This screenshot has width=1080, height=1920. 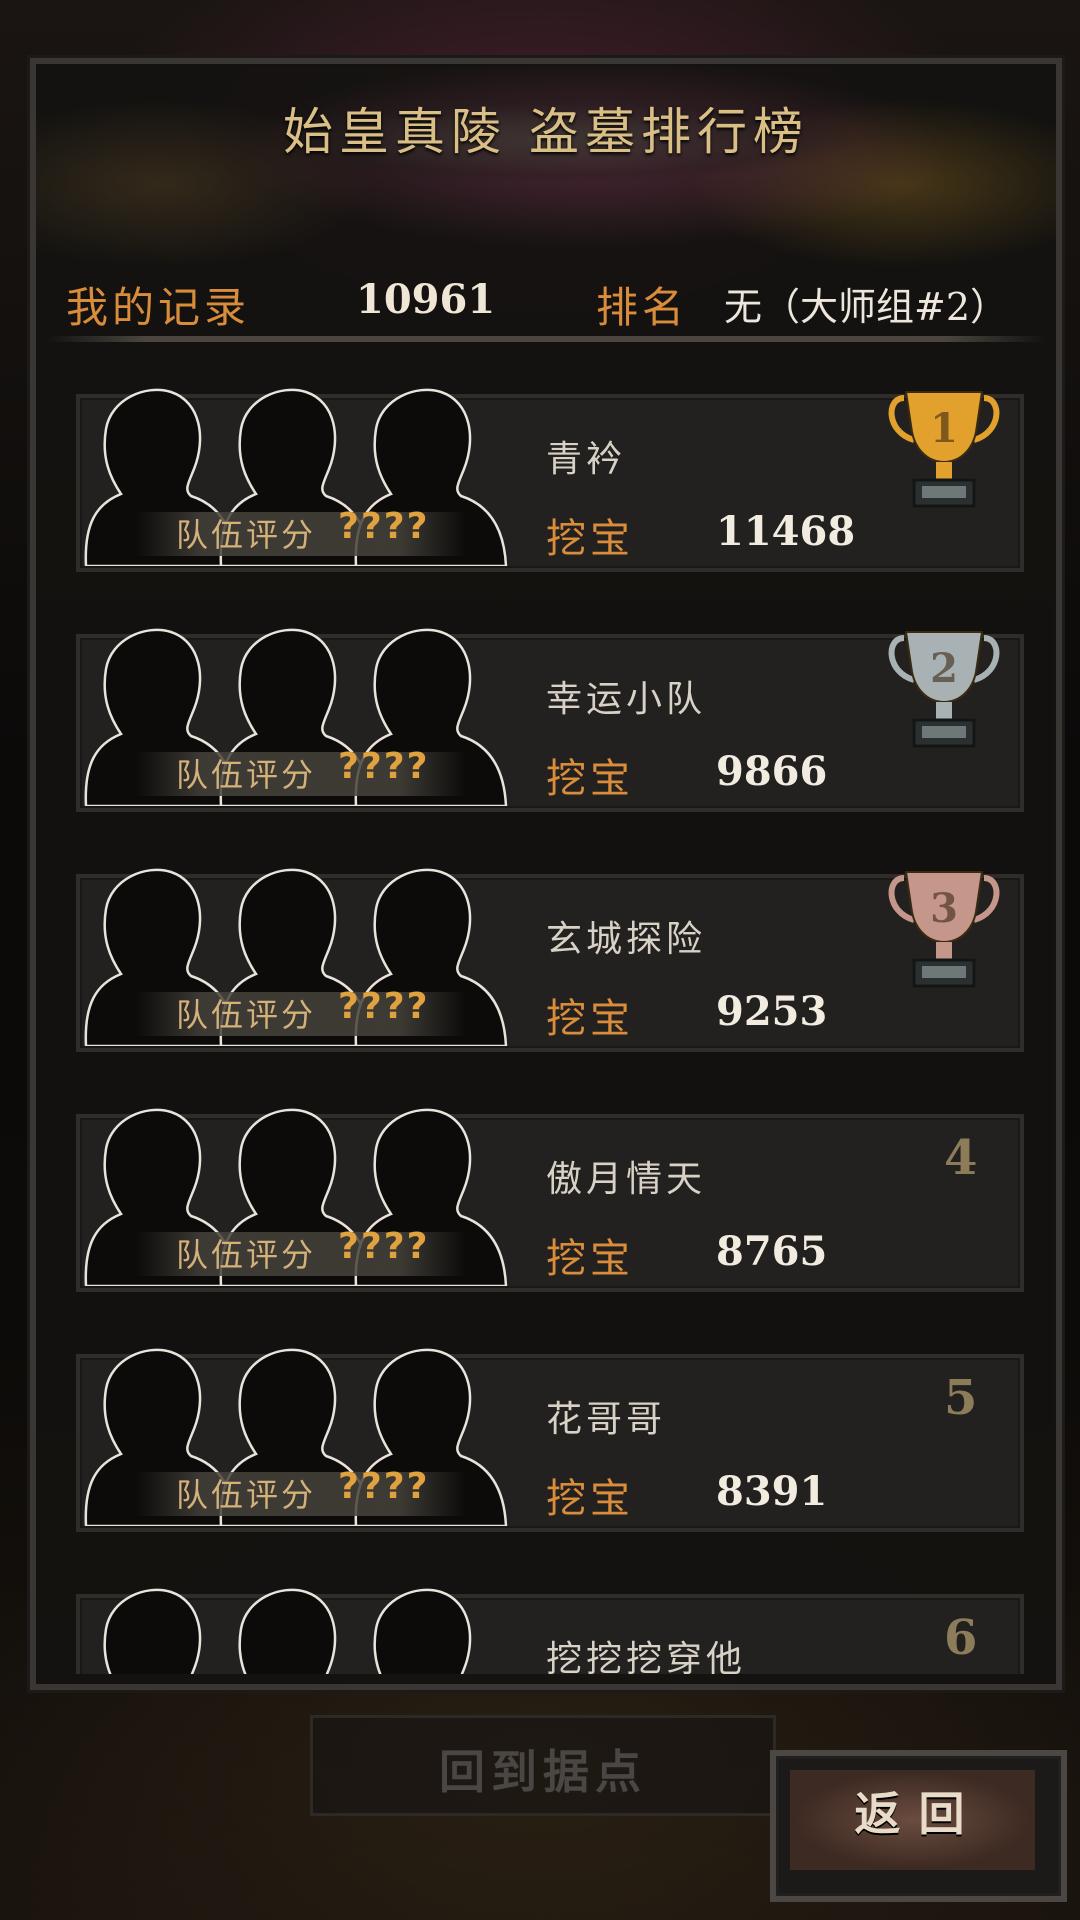 What do you see at coordinates (626, 939) in the screenshot?
I see `team-name: 玄城探险` at bounding box center [626, 939].